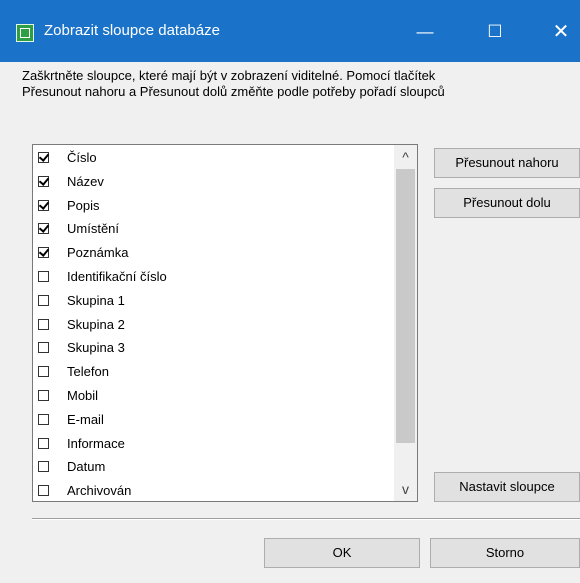  What do you see at coordinates (99, 491) in the screenshot?
I see `column-label: Archivován` at bounding box center [99, 491].